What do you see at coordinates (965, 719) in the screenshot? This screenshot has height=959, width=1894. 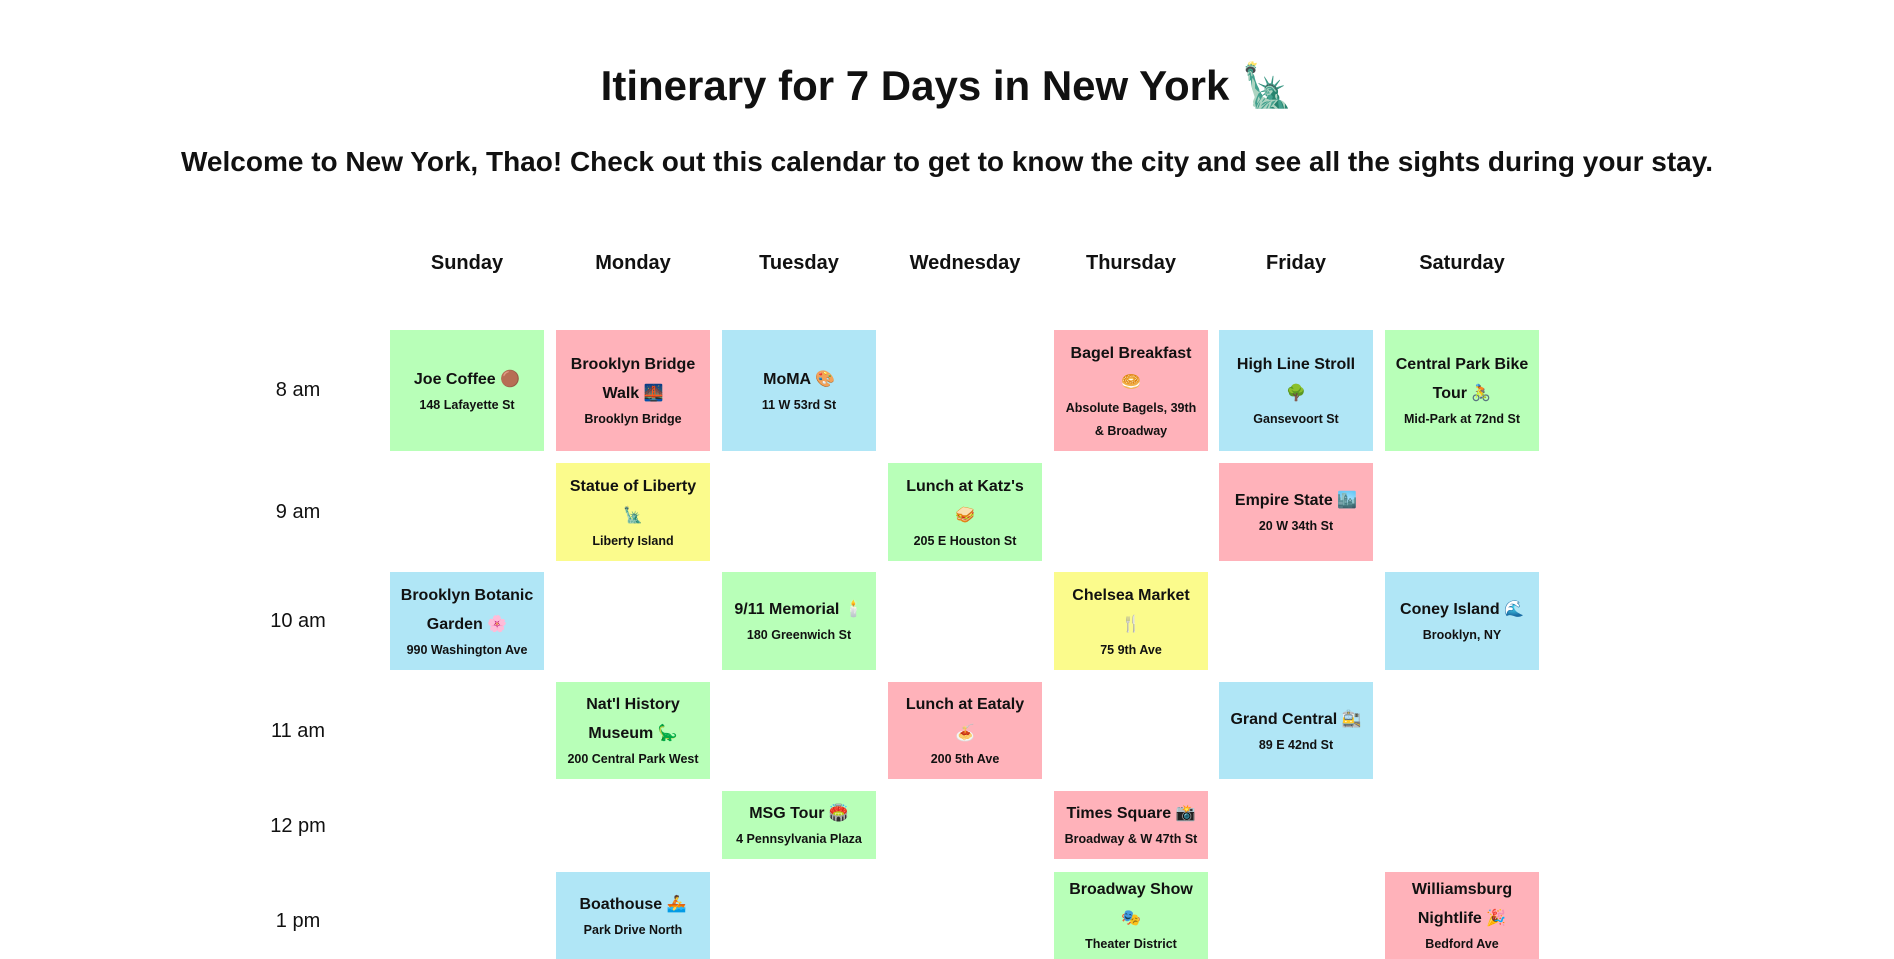 I see `event-name: Lunch at Eataly 🍝` at bounding box center [965, 719].